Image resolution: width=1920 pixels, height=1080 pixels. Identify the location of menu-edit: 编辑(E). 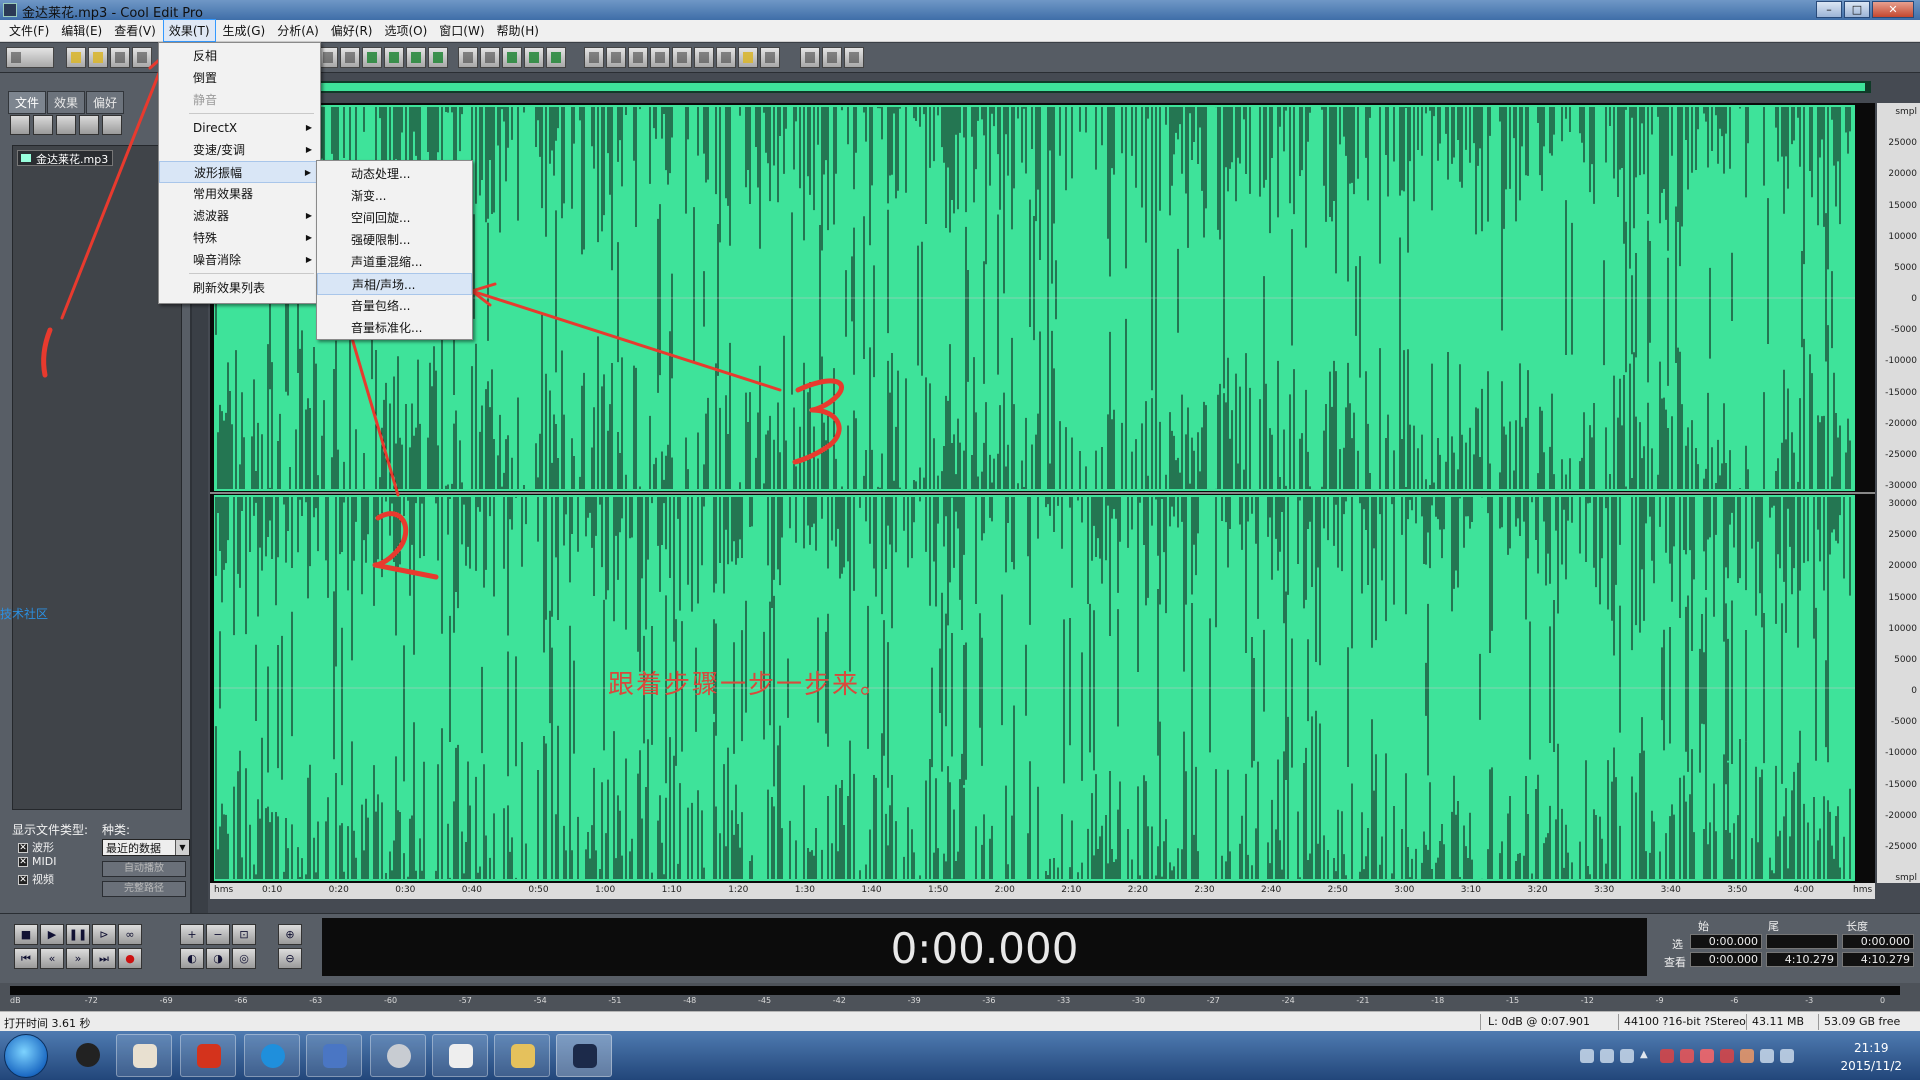
(81, 30).